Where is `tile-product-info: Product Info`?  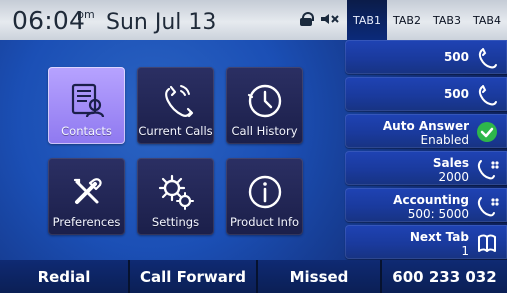 tile-product-info: Product Info is located at coordinates (264, 196).